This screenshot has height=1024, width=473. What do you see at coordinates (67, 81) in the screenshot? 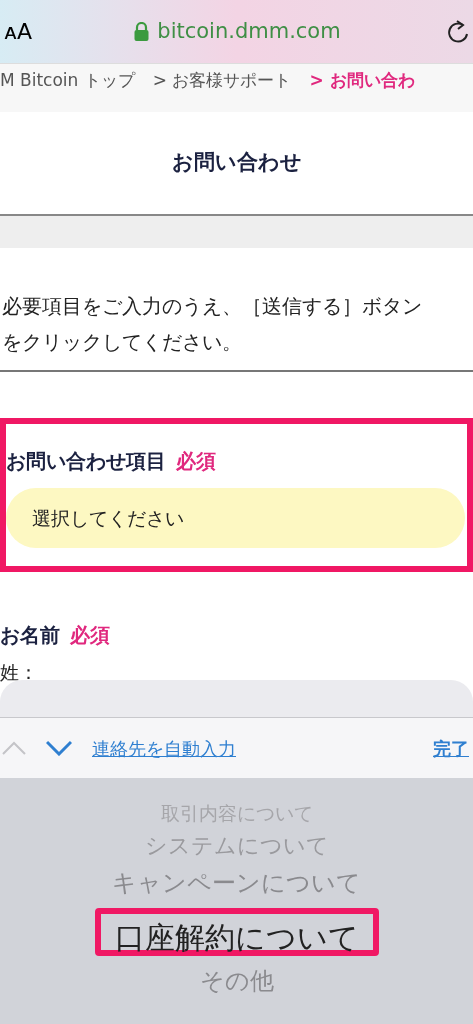
I see `breadcrumb-link: M Bitcoin トップ` at bounding box center [67, 81].